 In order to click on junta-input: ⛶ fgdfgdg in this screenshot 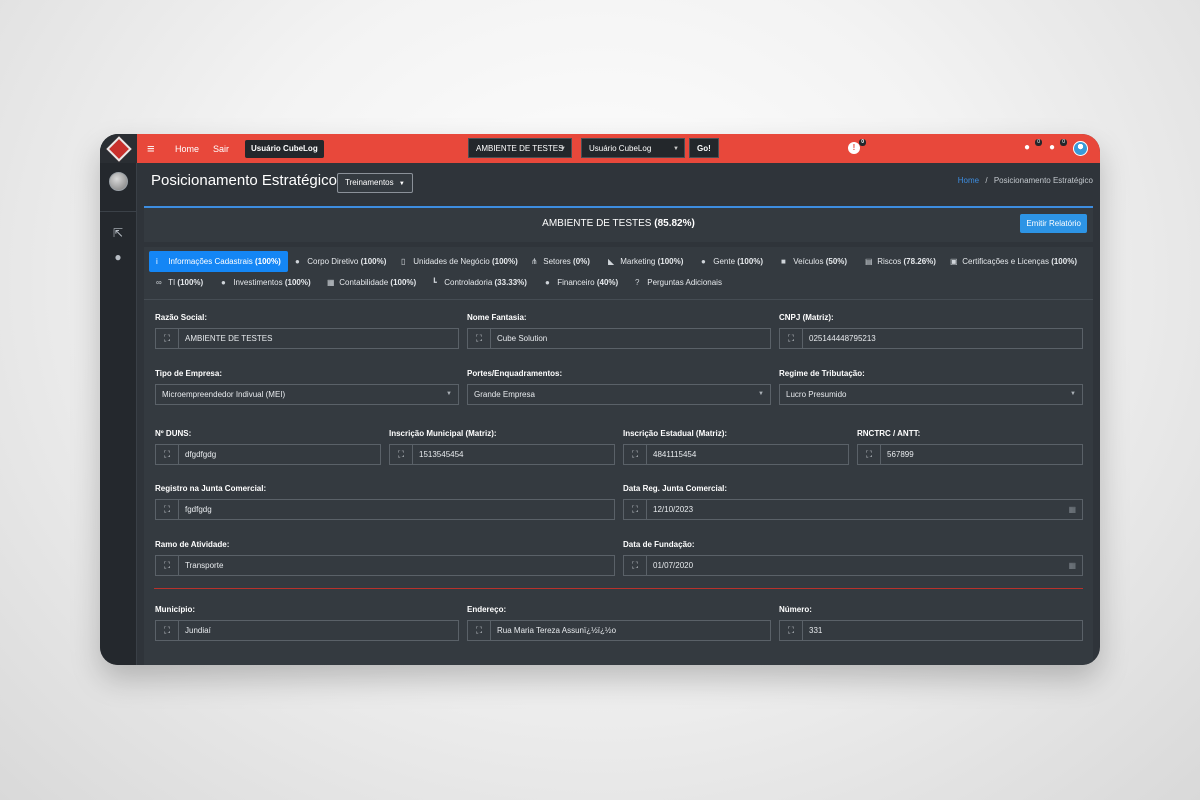, I will do `click(385, 509)`.